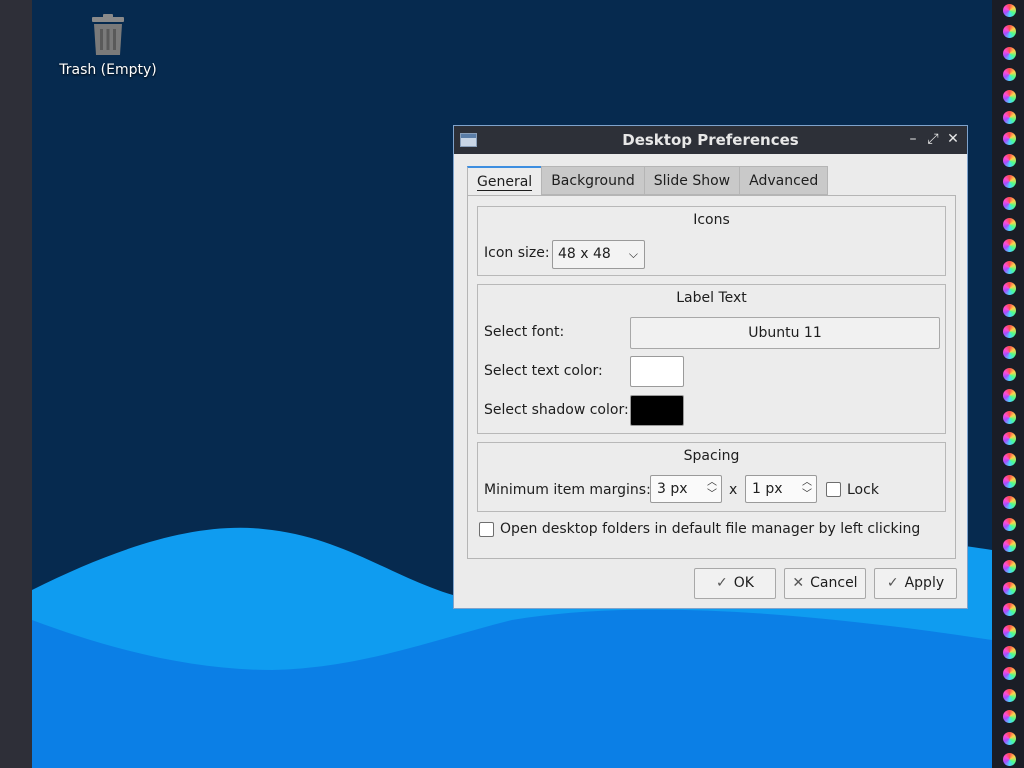 The height and width of the screenshot is (768, 1024). I want to click on minimize-button: –, so click(913, 139).